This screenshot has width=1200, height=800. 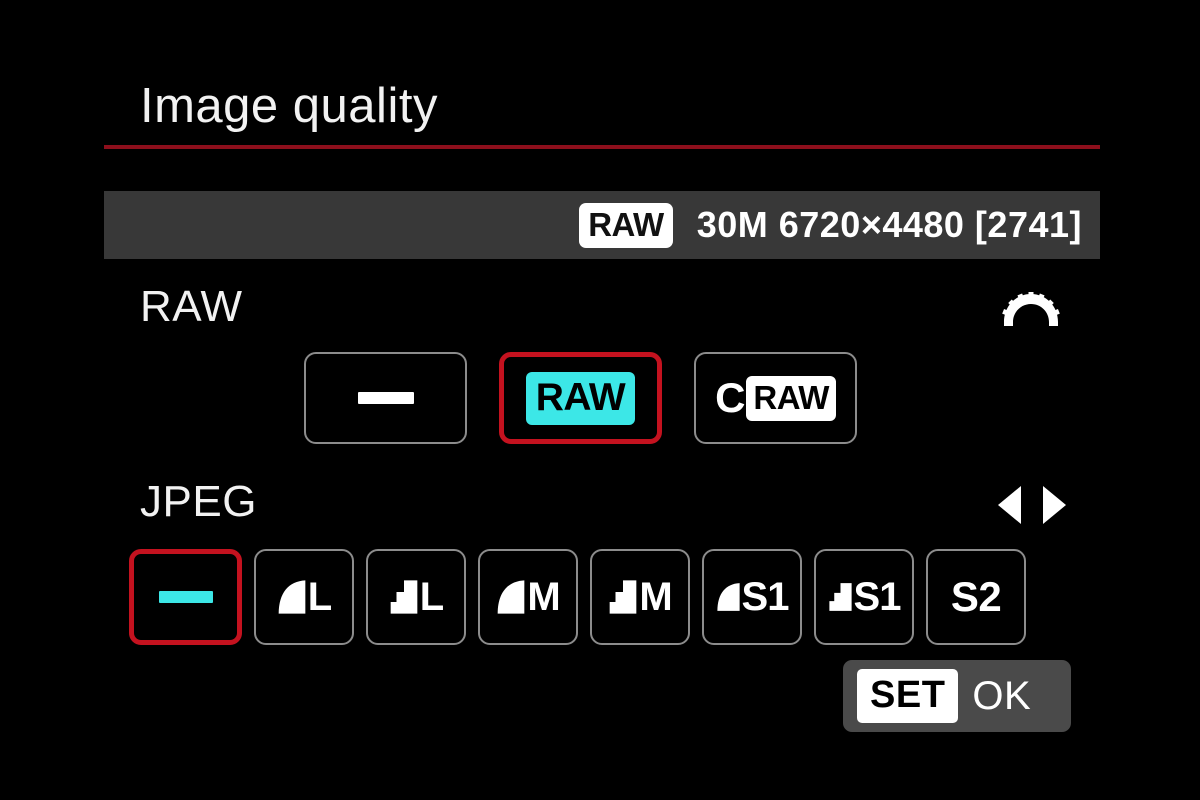 What do you see at coordinates (791, 398) in the screenshot?
I see `craw-badge: RAW` at bounding box center [791, 398].